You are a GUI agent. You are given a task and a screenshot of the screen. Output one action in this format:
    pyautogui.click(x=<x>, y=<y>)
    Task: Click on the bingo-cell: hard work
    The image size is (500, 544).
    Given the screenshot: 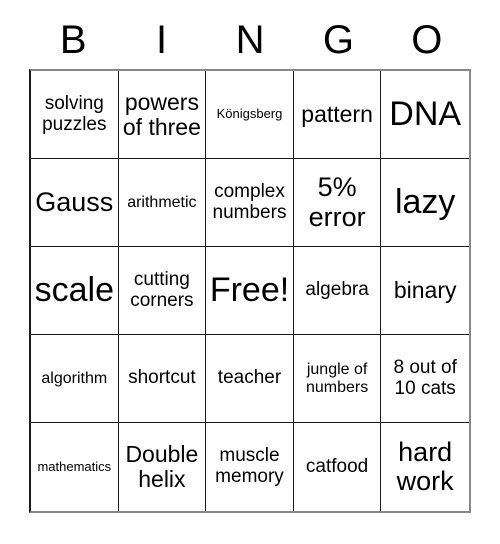 What is the action you would take?
    pyautogui.click(x=425, y=467)
    